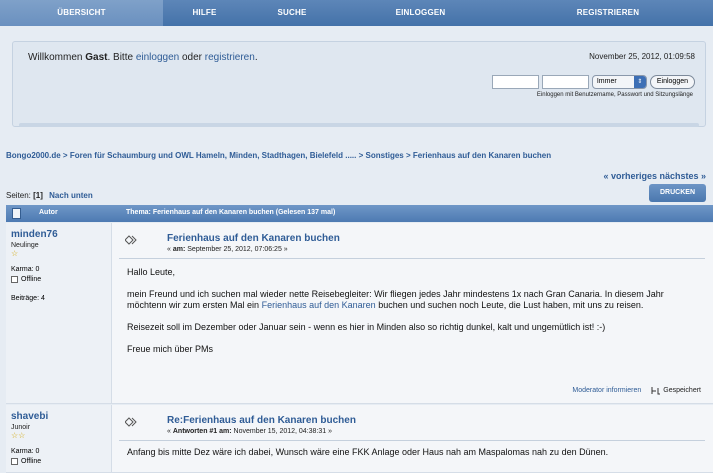 The height and width of the screenshot is (473, 713). What do you see at coordinates (81, 13) in the screenshot?
I see `nav-uebersicht: Übersicht` at bounding box center [81, 13].